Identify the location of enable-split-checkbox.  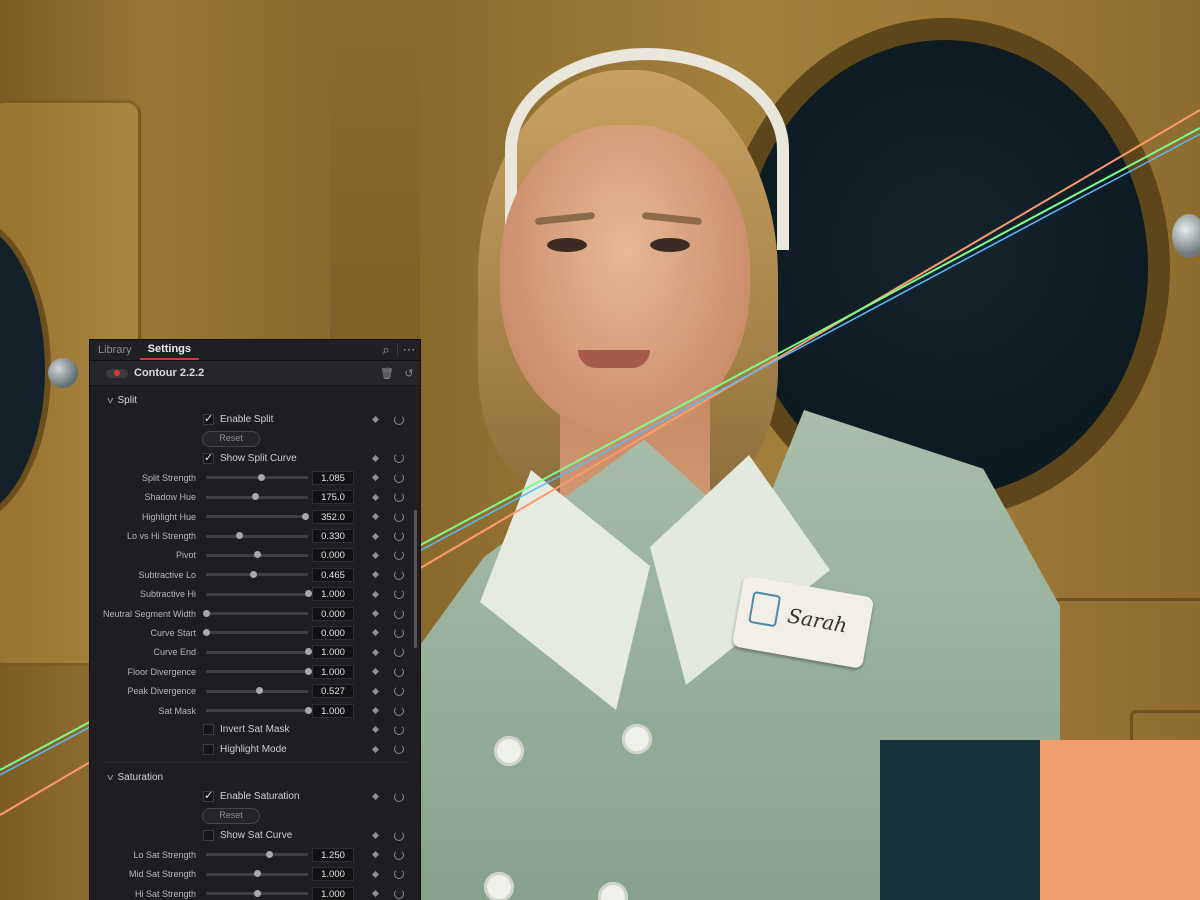
(208, 419).